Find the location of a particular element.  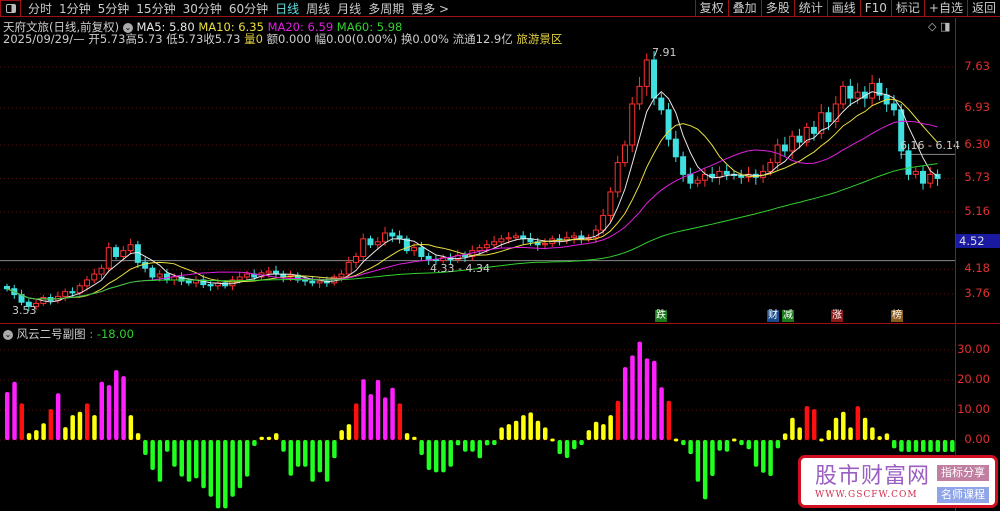

chevron-down-icon: ⌄ is located at coordinates (8, 334).